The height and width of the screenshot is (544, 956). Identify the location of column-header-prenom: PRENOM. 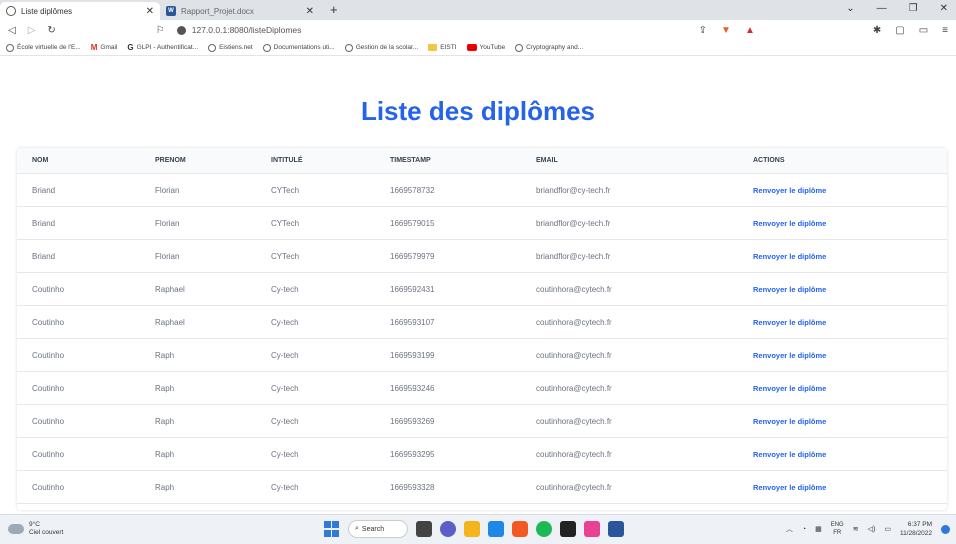
(170, 160).